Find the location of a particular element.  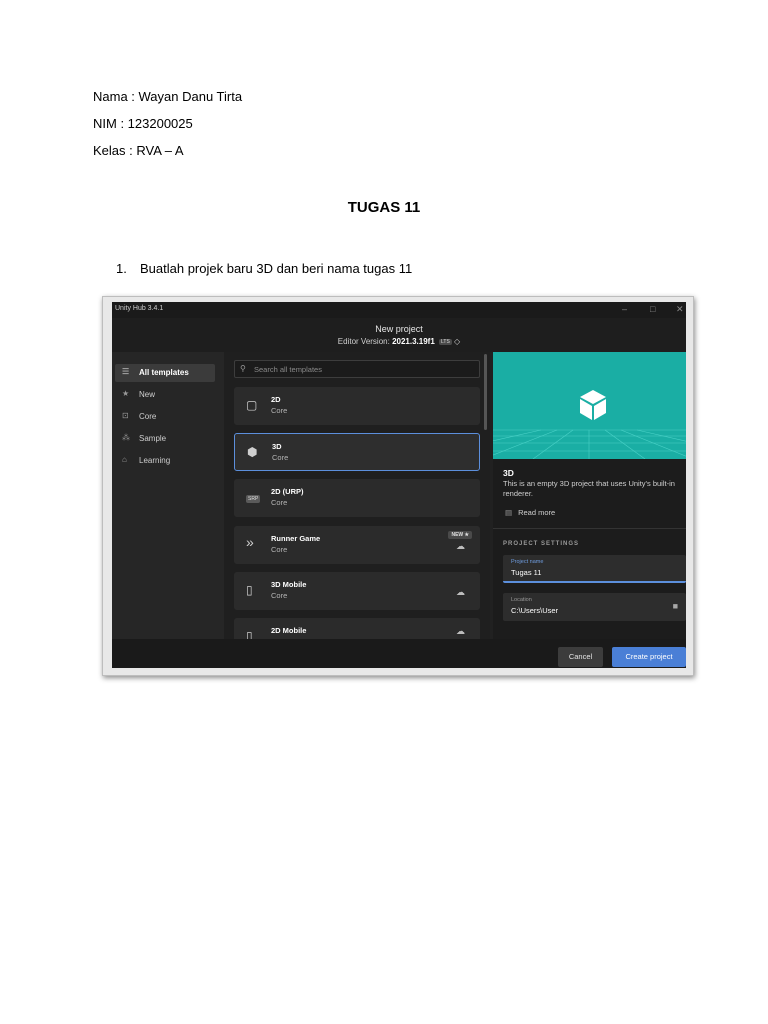

read-more-link: ▤ Read more is located at coordinates (530, 512).